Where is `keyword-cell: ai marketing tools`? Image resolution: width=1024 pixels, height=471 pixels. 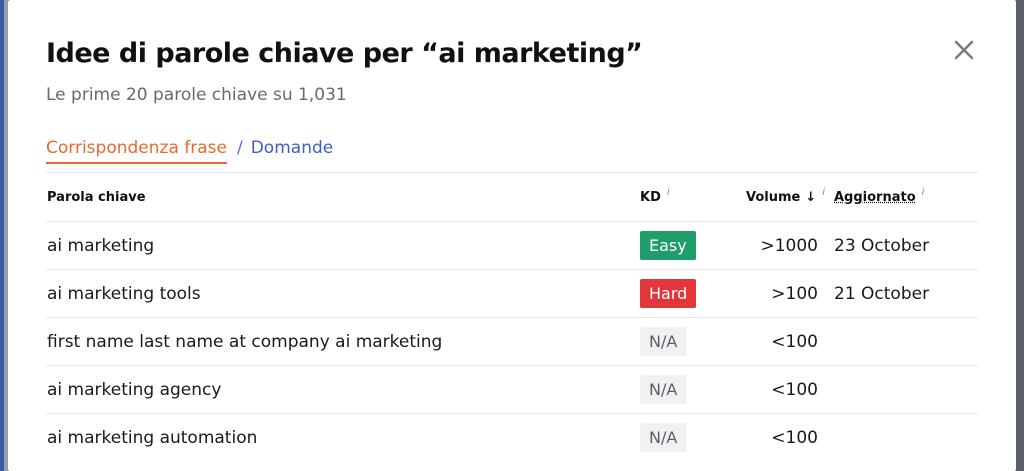
keyword-cell: ai marketing tools is located at coordinates (124, 294).